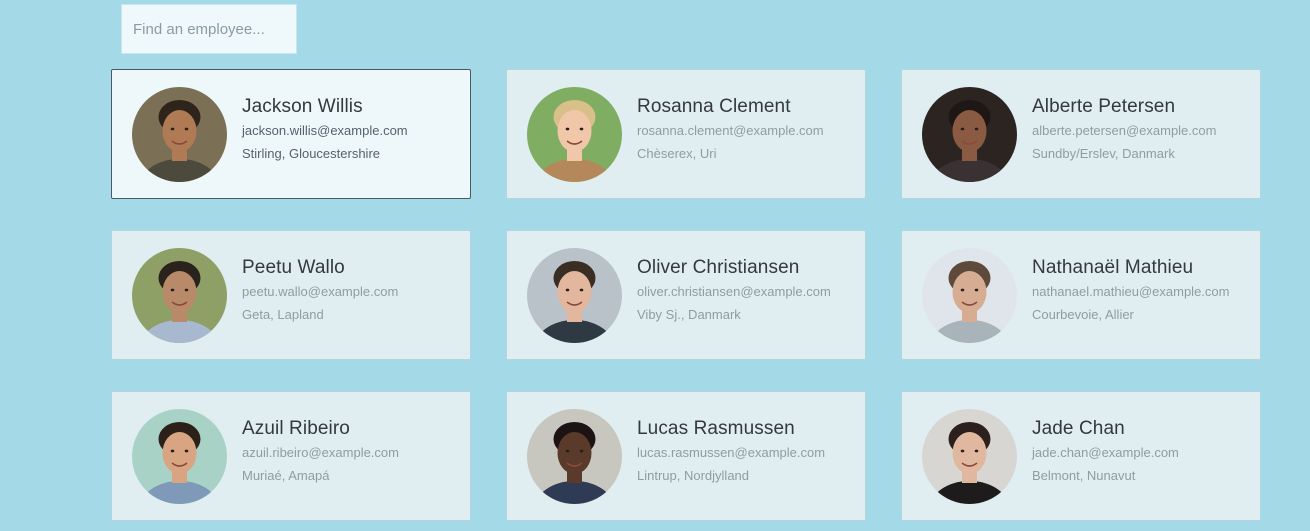  I want to click on employee-email: azuil.ribeiro@example.com, so click(320, 452).